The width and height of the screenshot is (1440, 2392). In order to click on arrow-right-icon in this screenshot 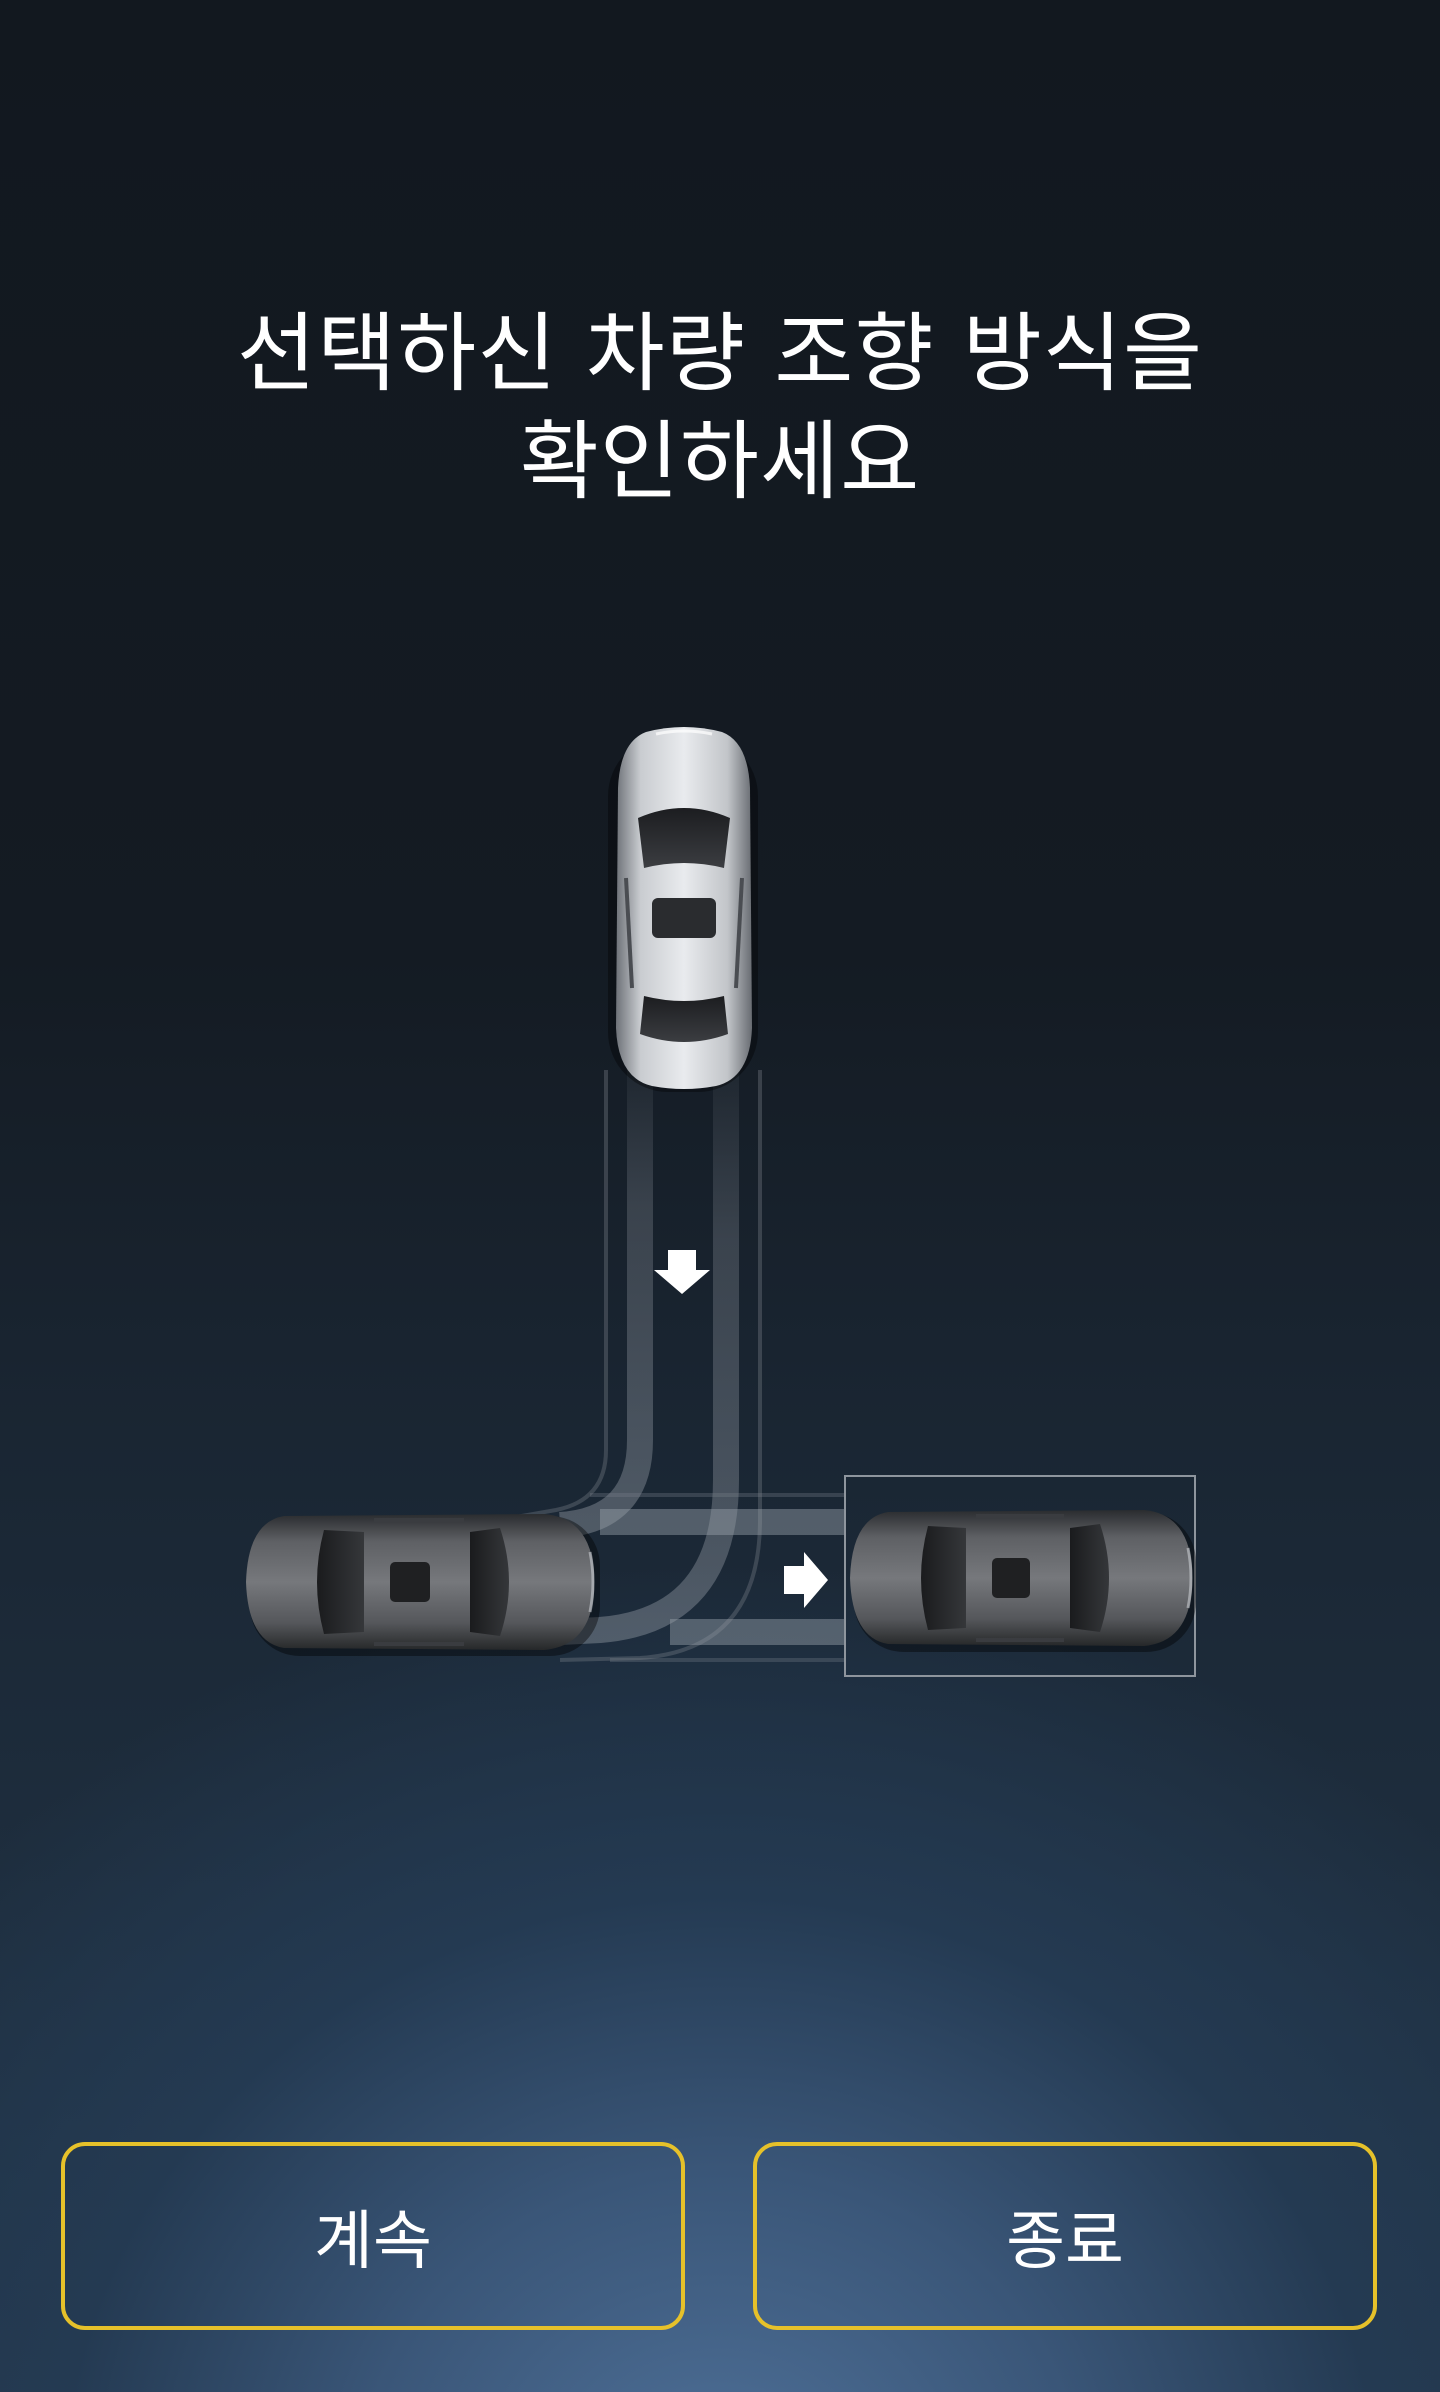, I will do `click(806, 1580)`.